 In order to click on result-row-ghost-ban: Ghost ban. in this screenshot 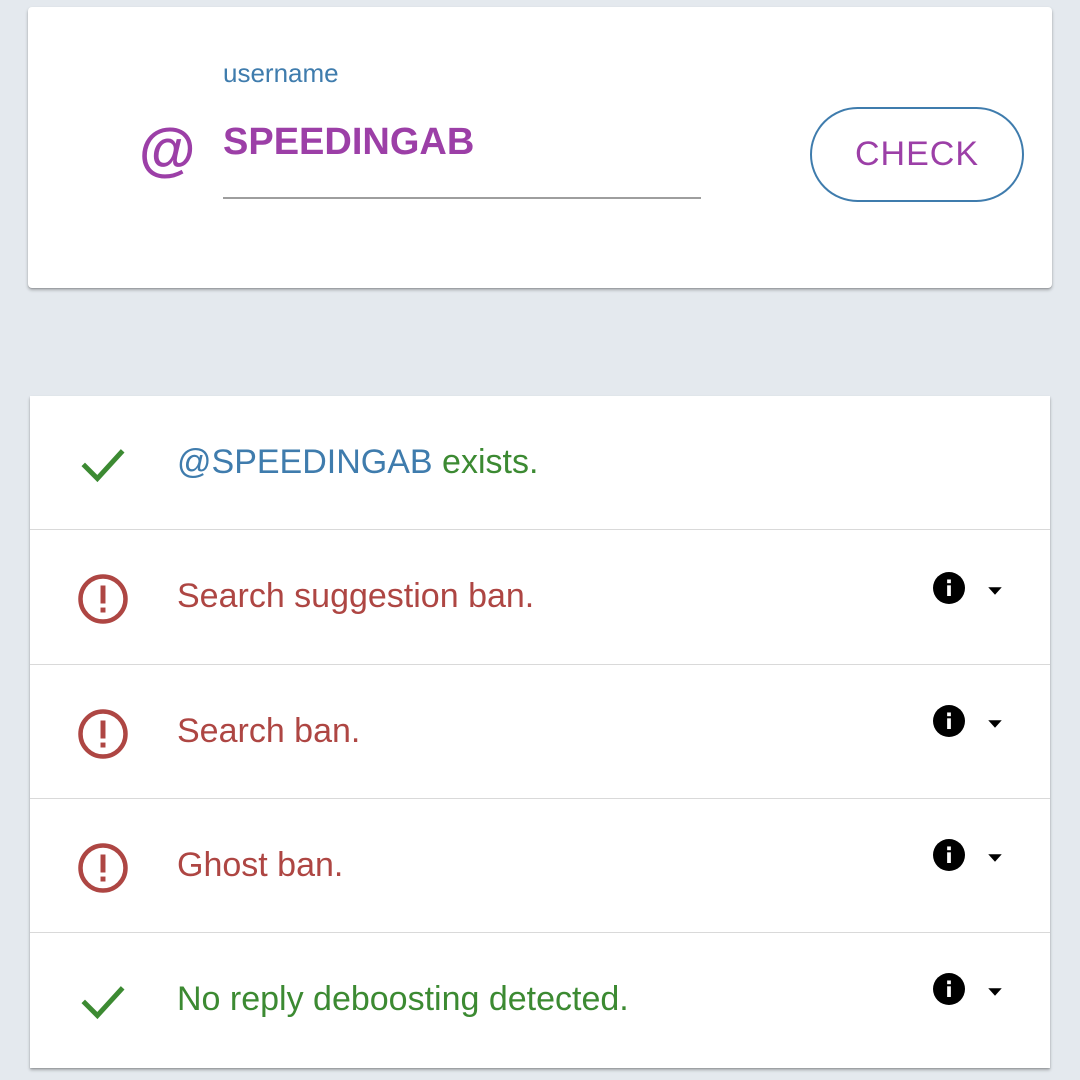, I will do `click(540, 865)`.